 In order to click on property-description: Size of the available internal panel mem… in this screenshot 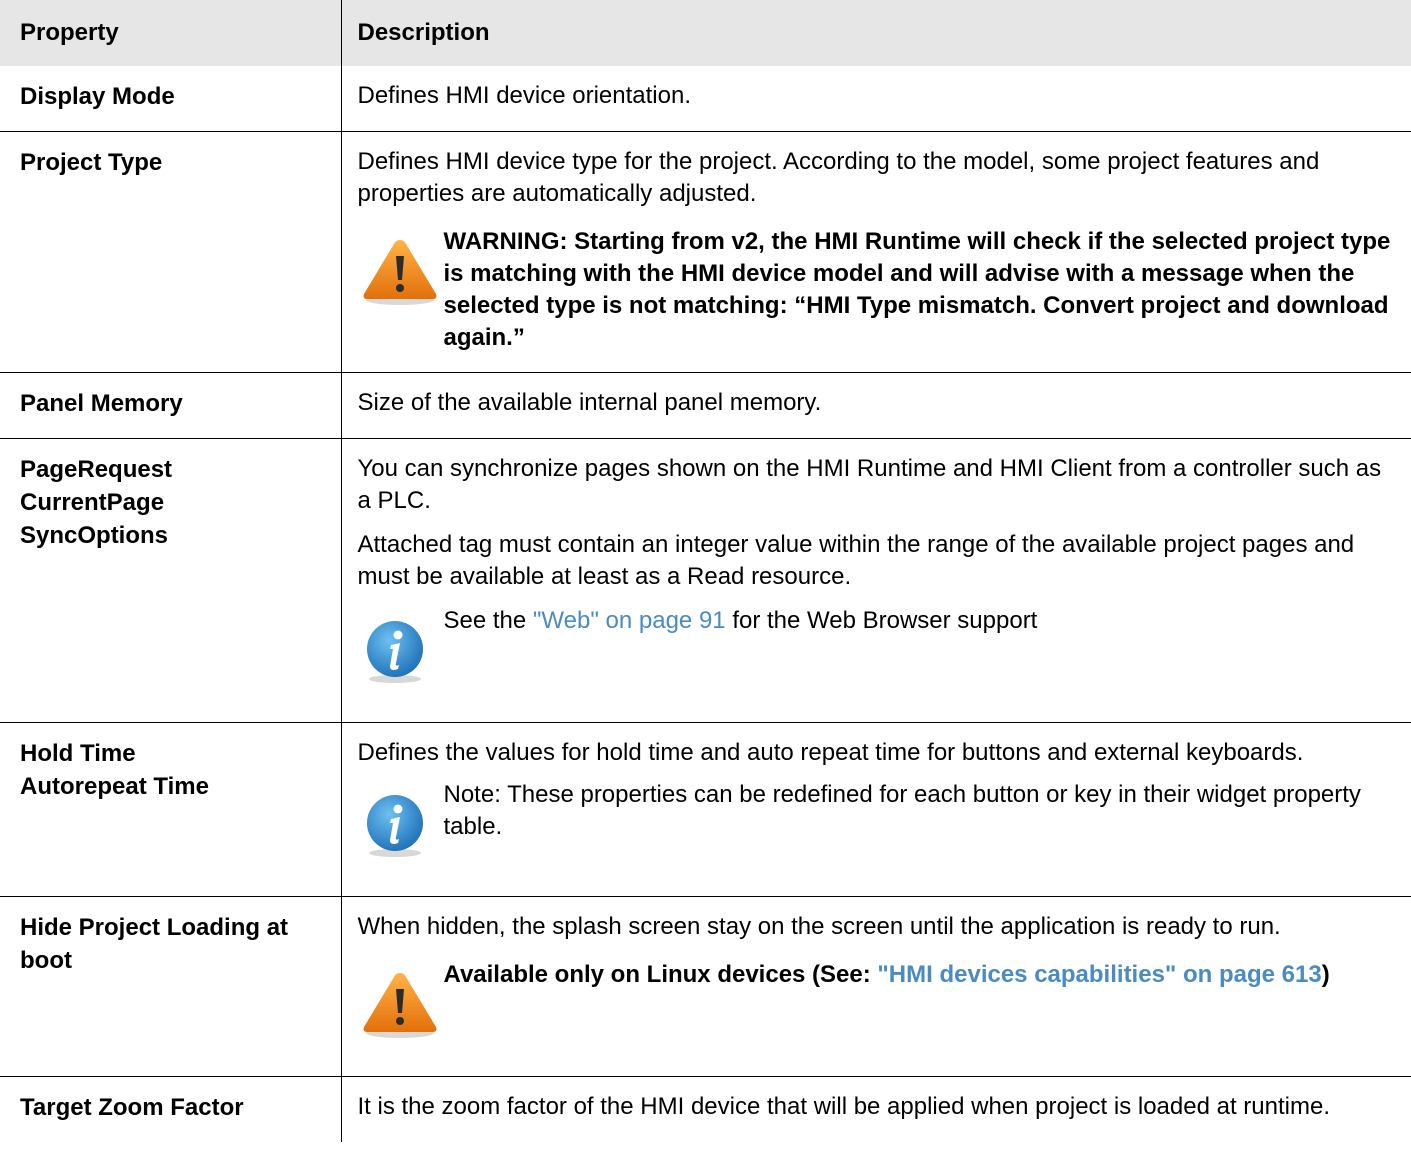, I will do `click(876, 406)`.